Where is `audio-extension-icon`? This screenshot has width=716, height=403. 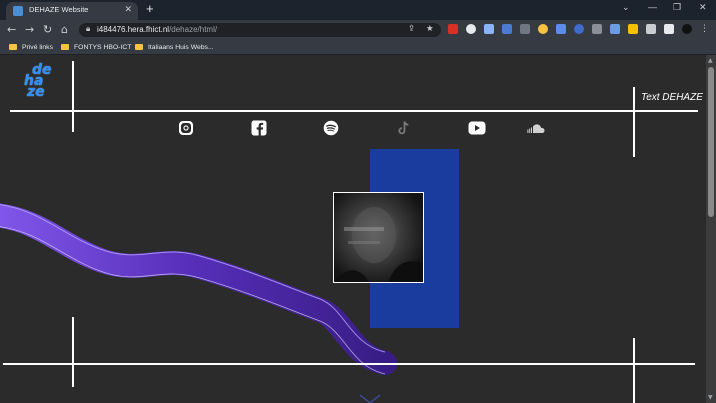
audio-extension-icon is located at coordinates (579, 29).